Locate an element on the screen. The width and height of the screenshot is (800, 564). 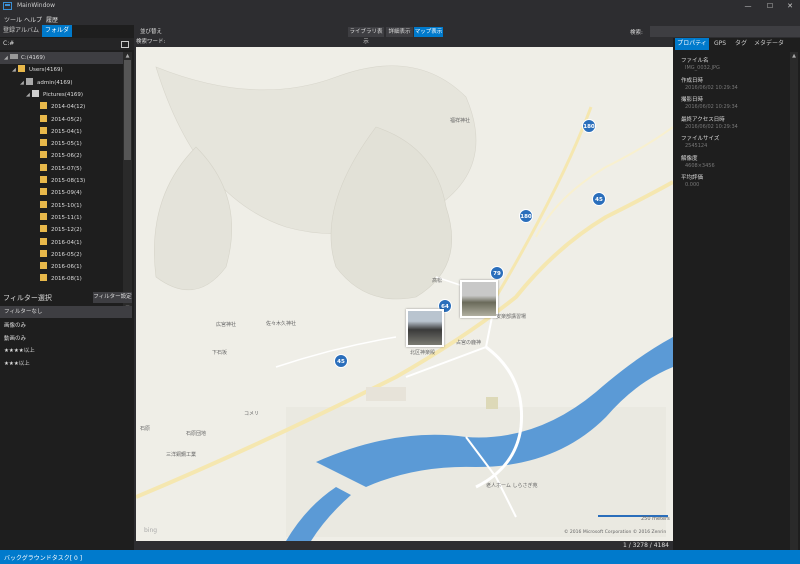
menu-help: ヘルプ is located at coordinates (33, 19).